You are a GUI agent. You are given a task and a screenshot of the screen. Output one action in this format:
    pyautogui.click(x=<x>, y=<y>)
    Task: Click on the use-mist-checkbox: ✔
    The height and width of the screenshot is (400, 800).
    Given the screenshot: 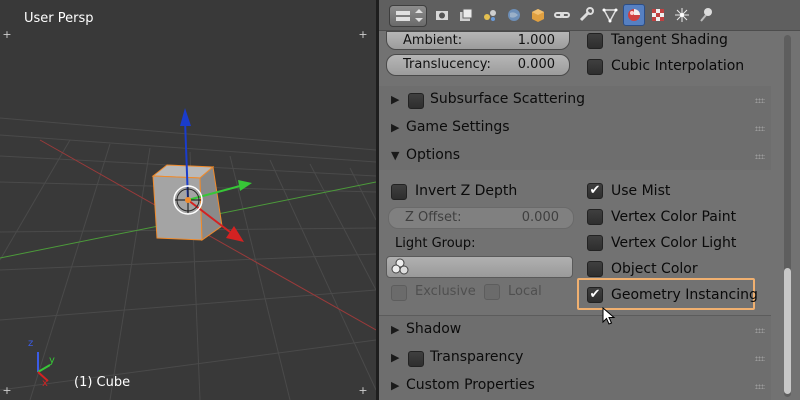 What is the action you would take?
    pyautogui.click(x=595, y=191)
    